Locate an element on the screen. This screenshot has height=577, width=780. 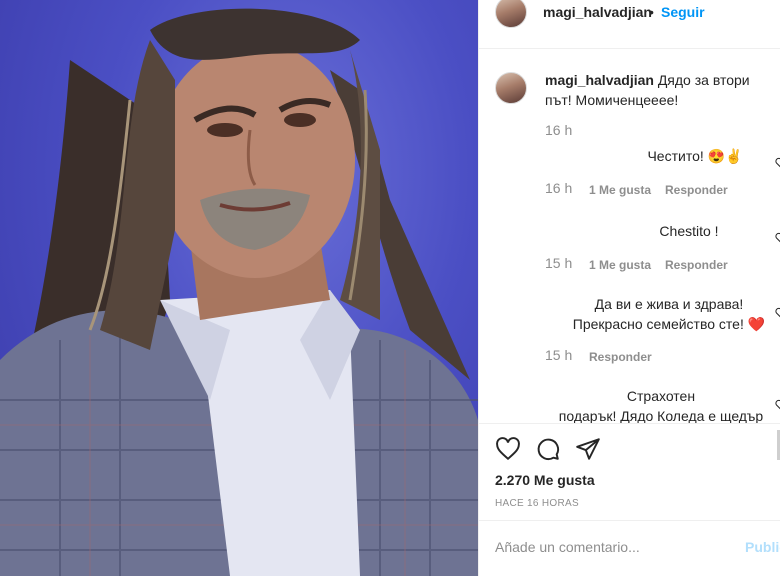
comment-line: подарък! Дядо Коледа е щедър is located at coordinates (661, 415).